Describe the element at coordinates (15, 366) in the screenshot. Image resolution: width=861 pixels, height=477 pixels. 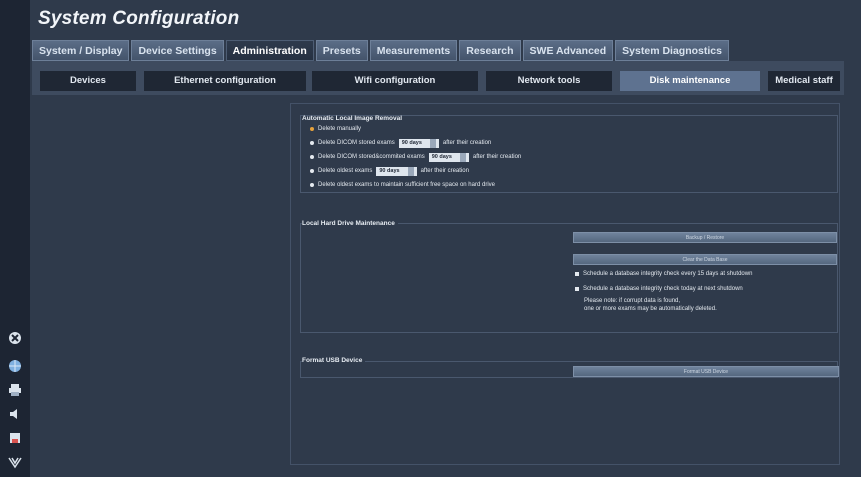
I see `globe-icon` at that location.